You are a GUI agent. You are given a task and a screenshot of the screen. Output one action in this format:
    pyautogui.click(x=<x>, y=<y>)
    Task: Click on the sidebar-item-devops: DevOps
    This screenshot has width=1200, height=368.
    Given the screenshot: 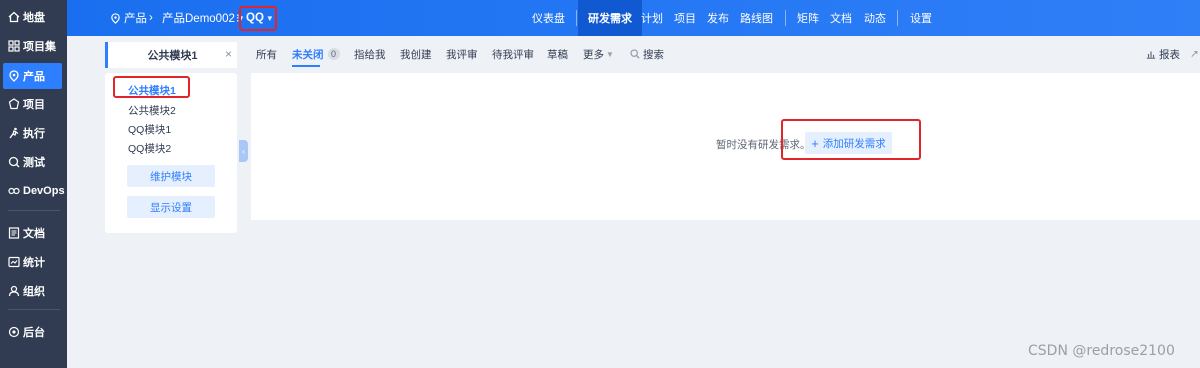 What is the action you would take?
    pyautogui.click(x=33, y=191)
    